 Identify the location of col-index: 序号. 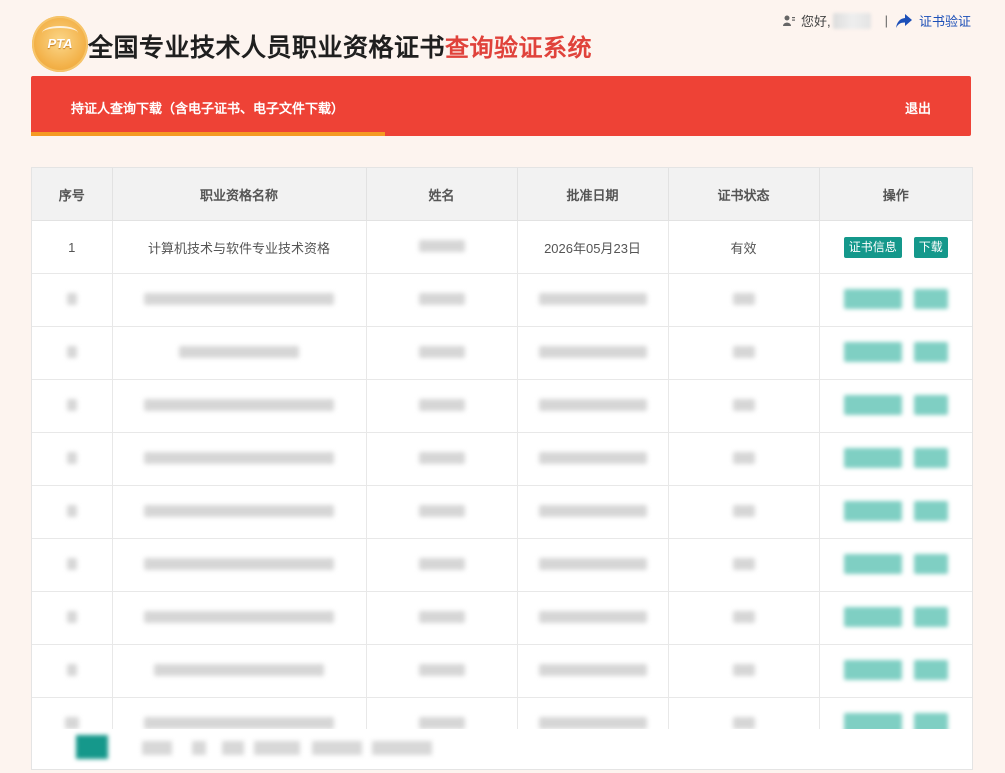
(72, 194).